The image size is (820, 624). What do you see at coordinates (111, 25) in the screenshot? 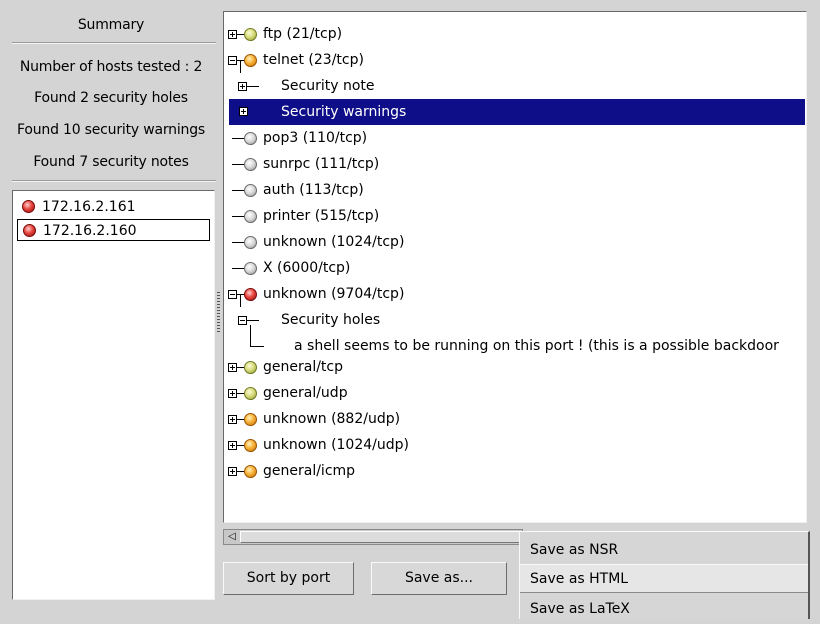
I see `summary-title: Summary` at bounding box center [111, 25].